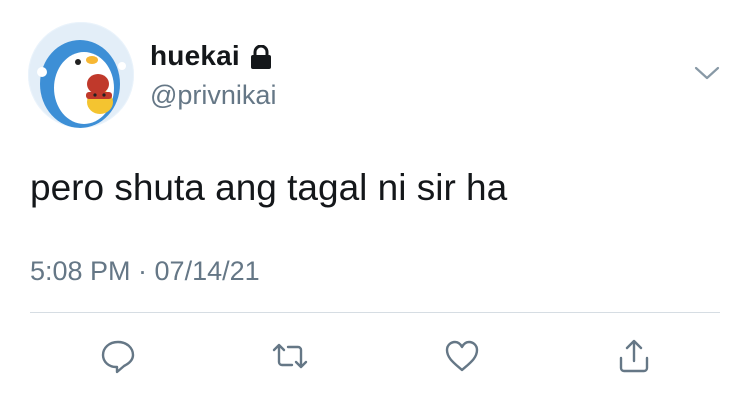 This screenshot has height=401, width=750. I want to click on retweet-button, so click(290, 356).